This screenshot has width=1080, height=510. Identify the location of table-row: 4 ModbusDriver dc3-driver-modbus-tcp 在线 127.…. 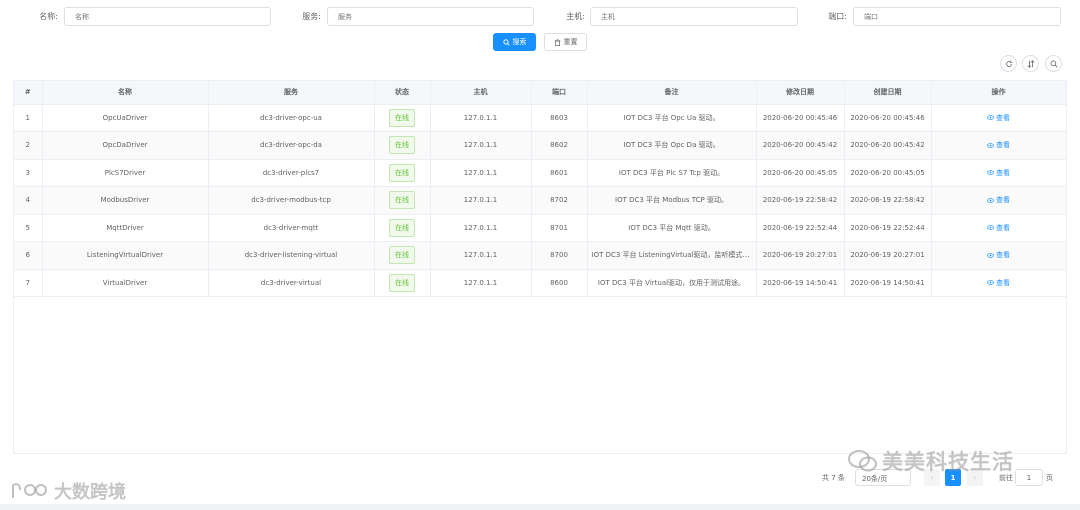
(540, 200).